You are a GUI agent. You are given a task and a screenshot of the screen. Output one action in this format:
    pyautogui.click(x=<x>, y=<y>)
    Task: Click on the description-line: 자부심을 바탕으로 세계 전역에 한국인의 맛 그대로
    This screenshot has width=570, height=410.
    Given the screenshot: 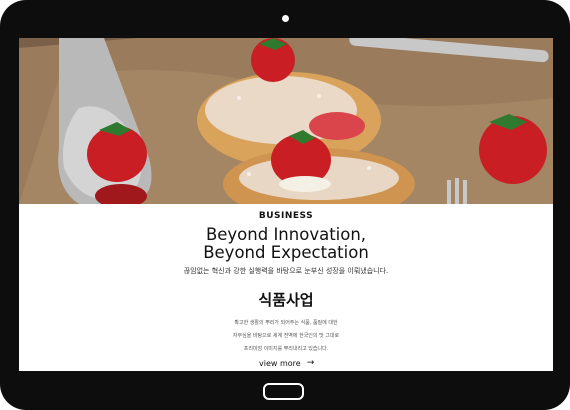 What is the action you would take?
    pyautogui.click(x=286, y=336)
    